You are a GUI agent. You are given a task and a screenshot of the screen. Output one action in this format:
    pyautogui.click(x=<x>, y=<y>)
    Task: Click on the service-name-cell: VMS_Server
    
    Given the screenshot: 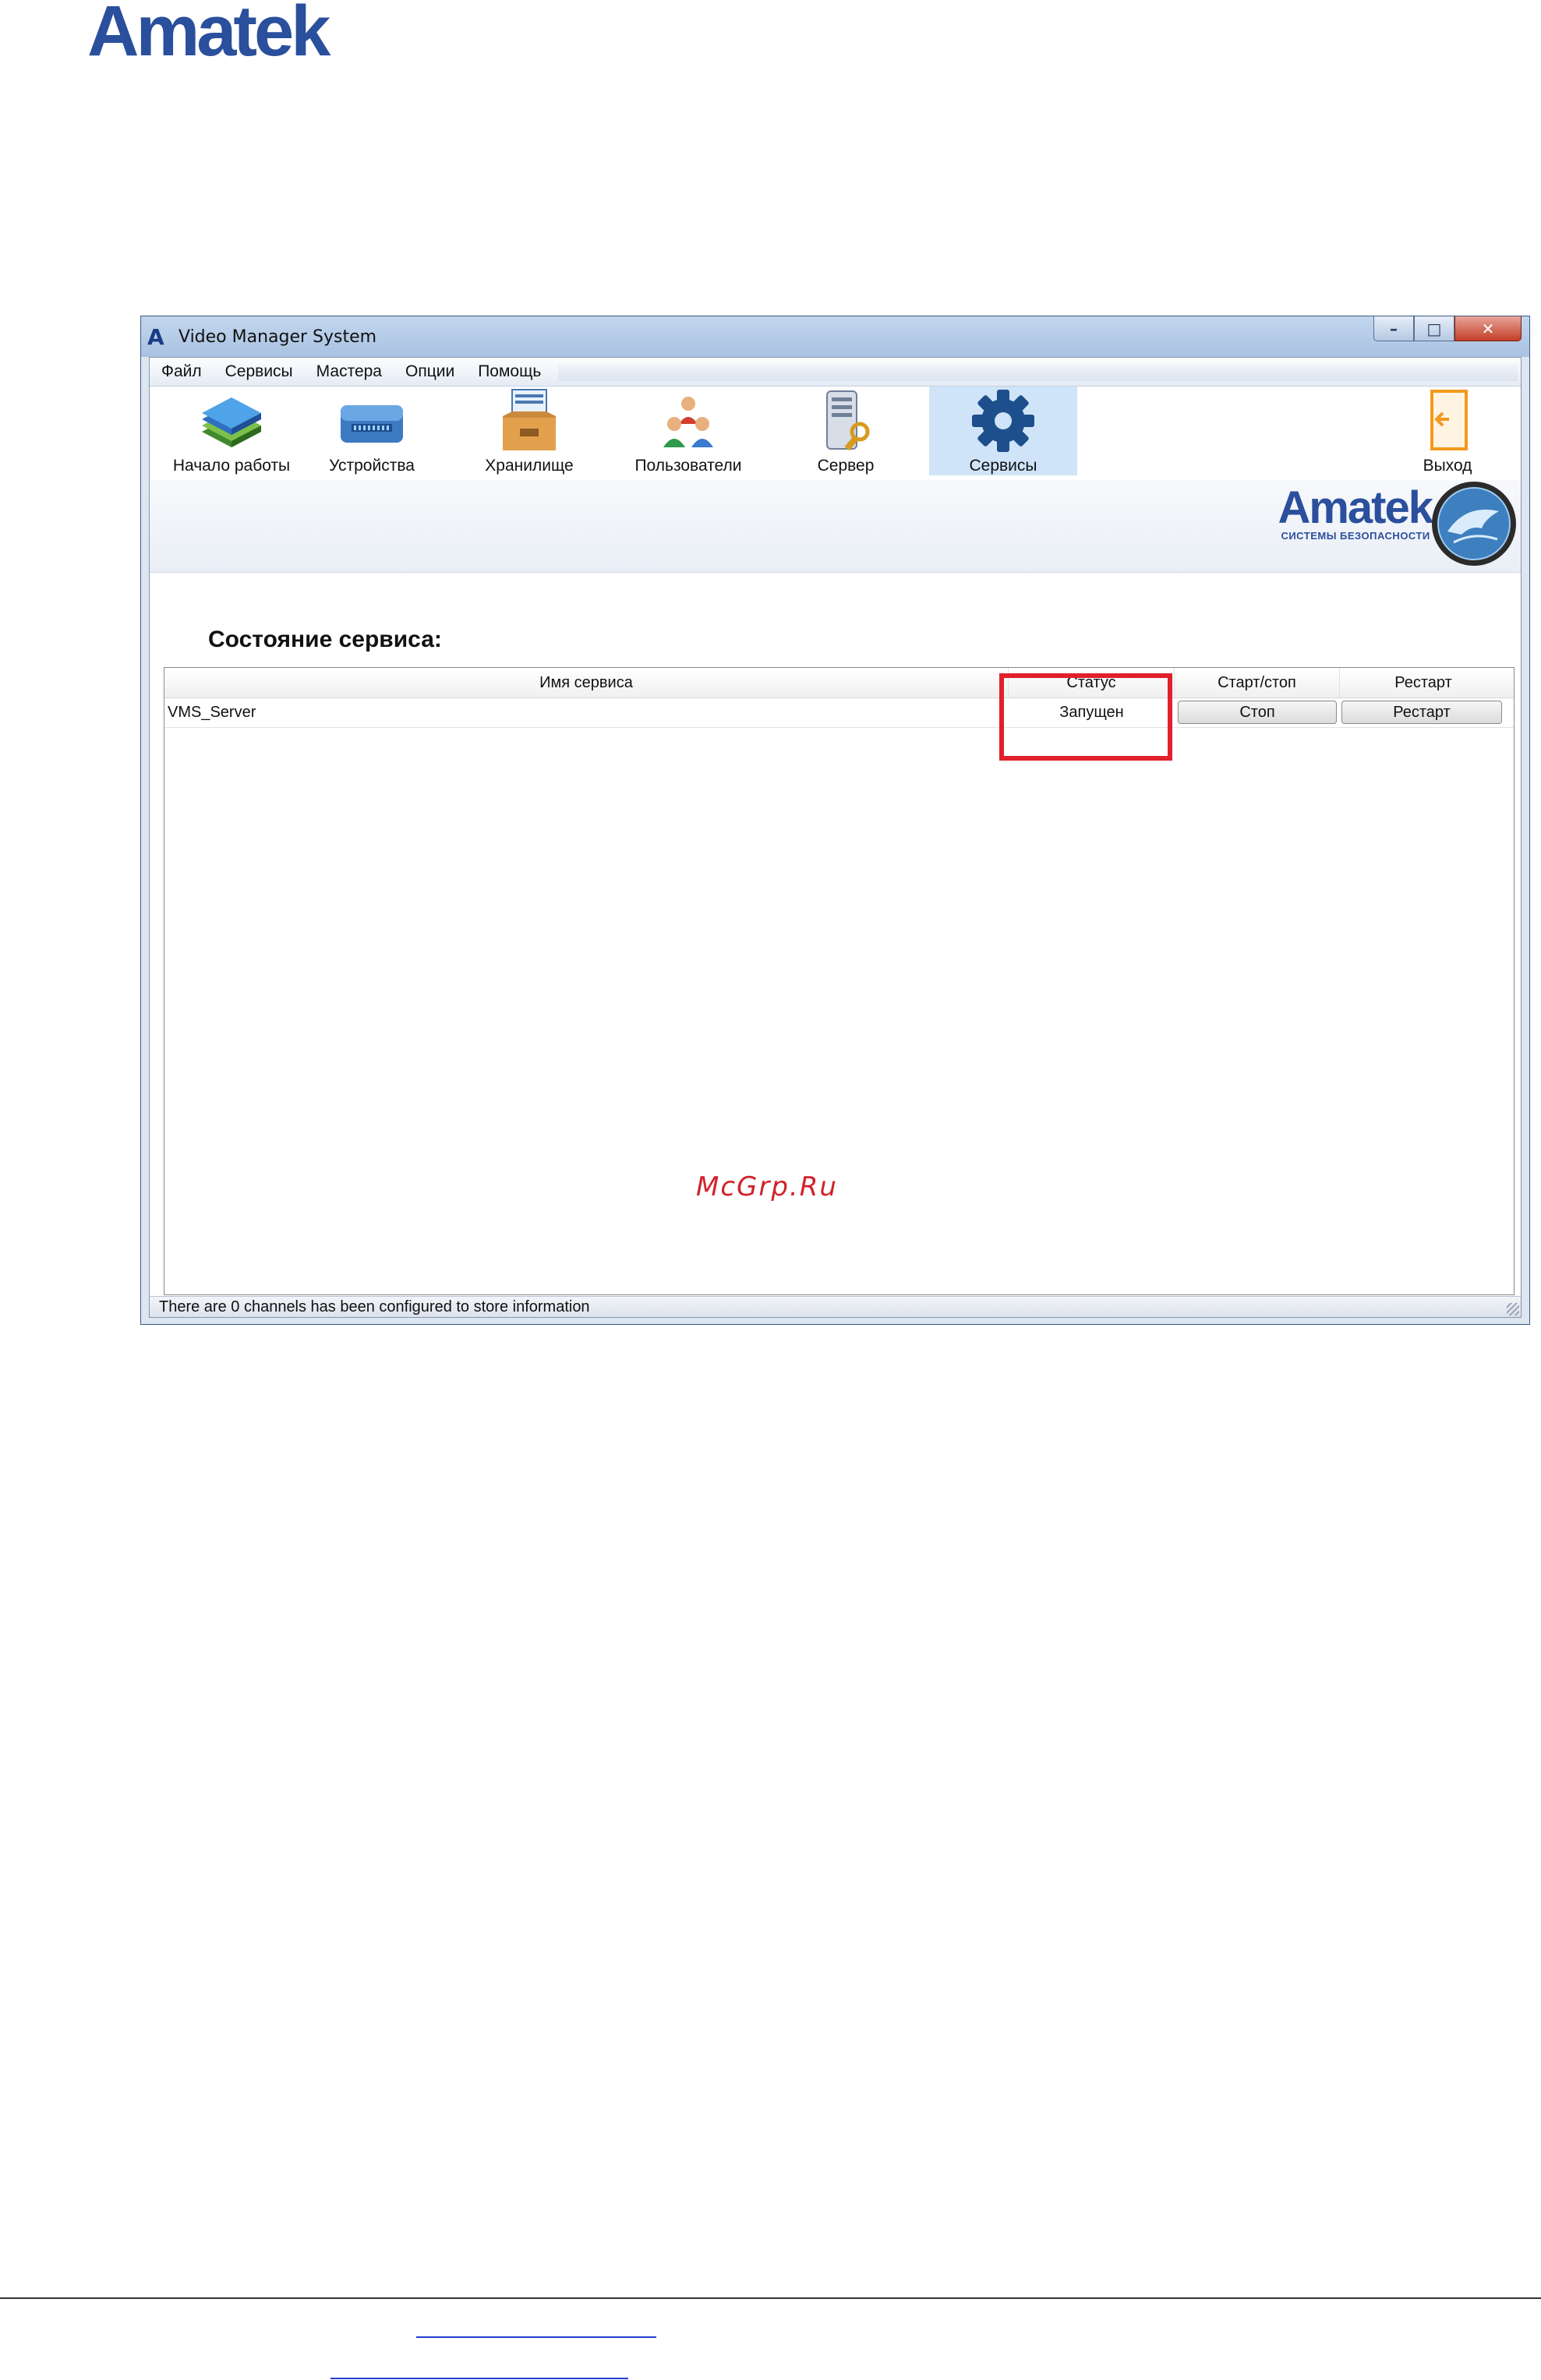 What is the action you would take?
    pyautogui.click(x=212, y=713)
    